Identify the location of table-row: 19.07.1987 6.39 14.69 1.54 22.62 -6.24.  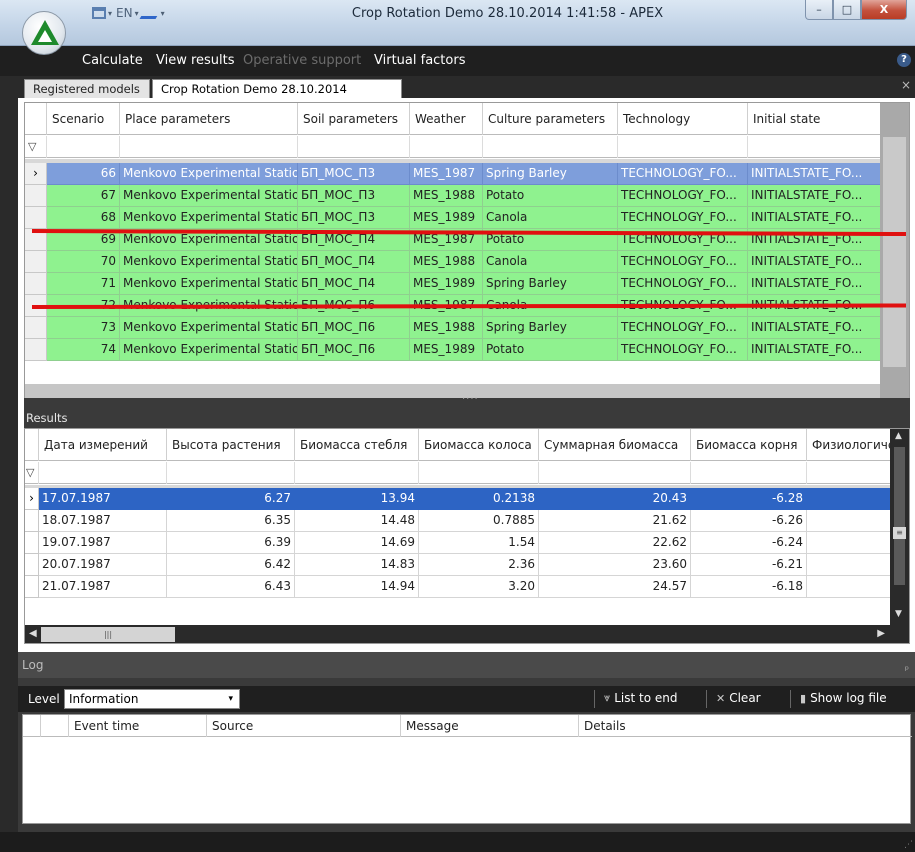
(458, 543).